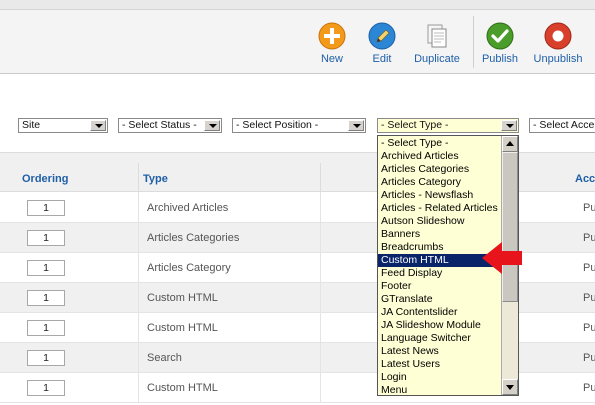 The width and height of the screenshot is (595, 405). What do you see at coordinates (439, 143) in the screenshot?
I see `dropdown-option: - Select Type -` at bounding box center [439, 143].